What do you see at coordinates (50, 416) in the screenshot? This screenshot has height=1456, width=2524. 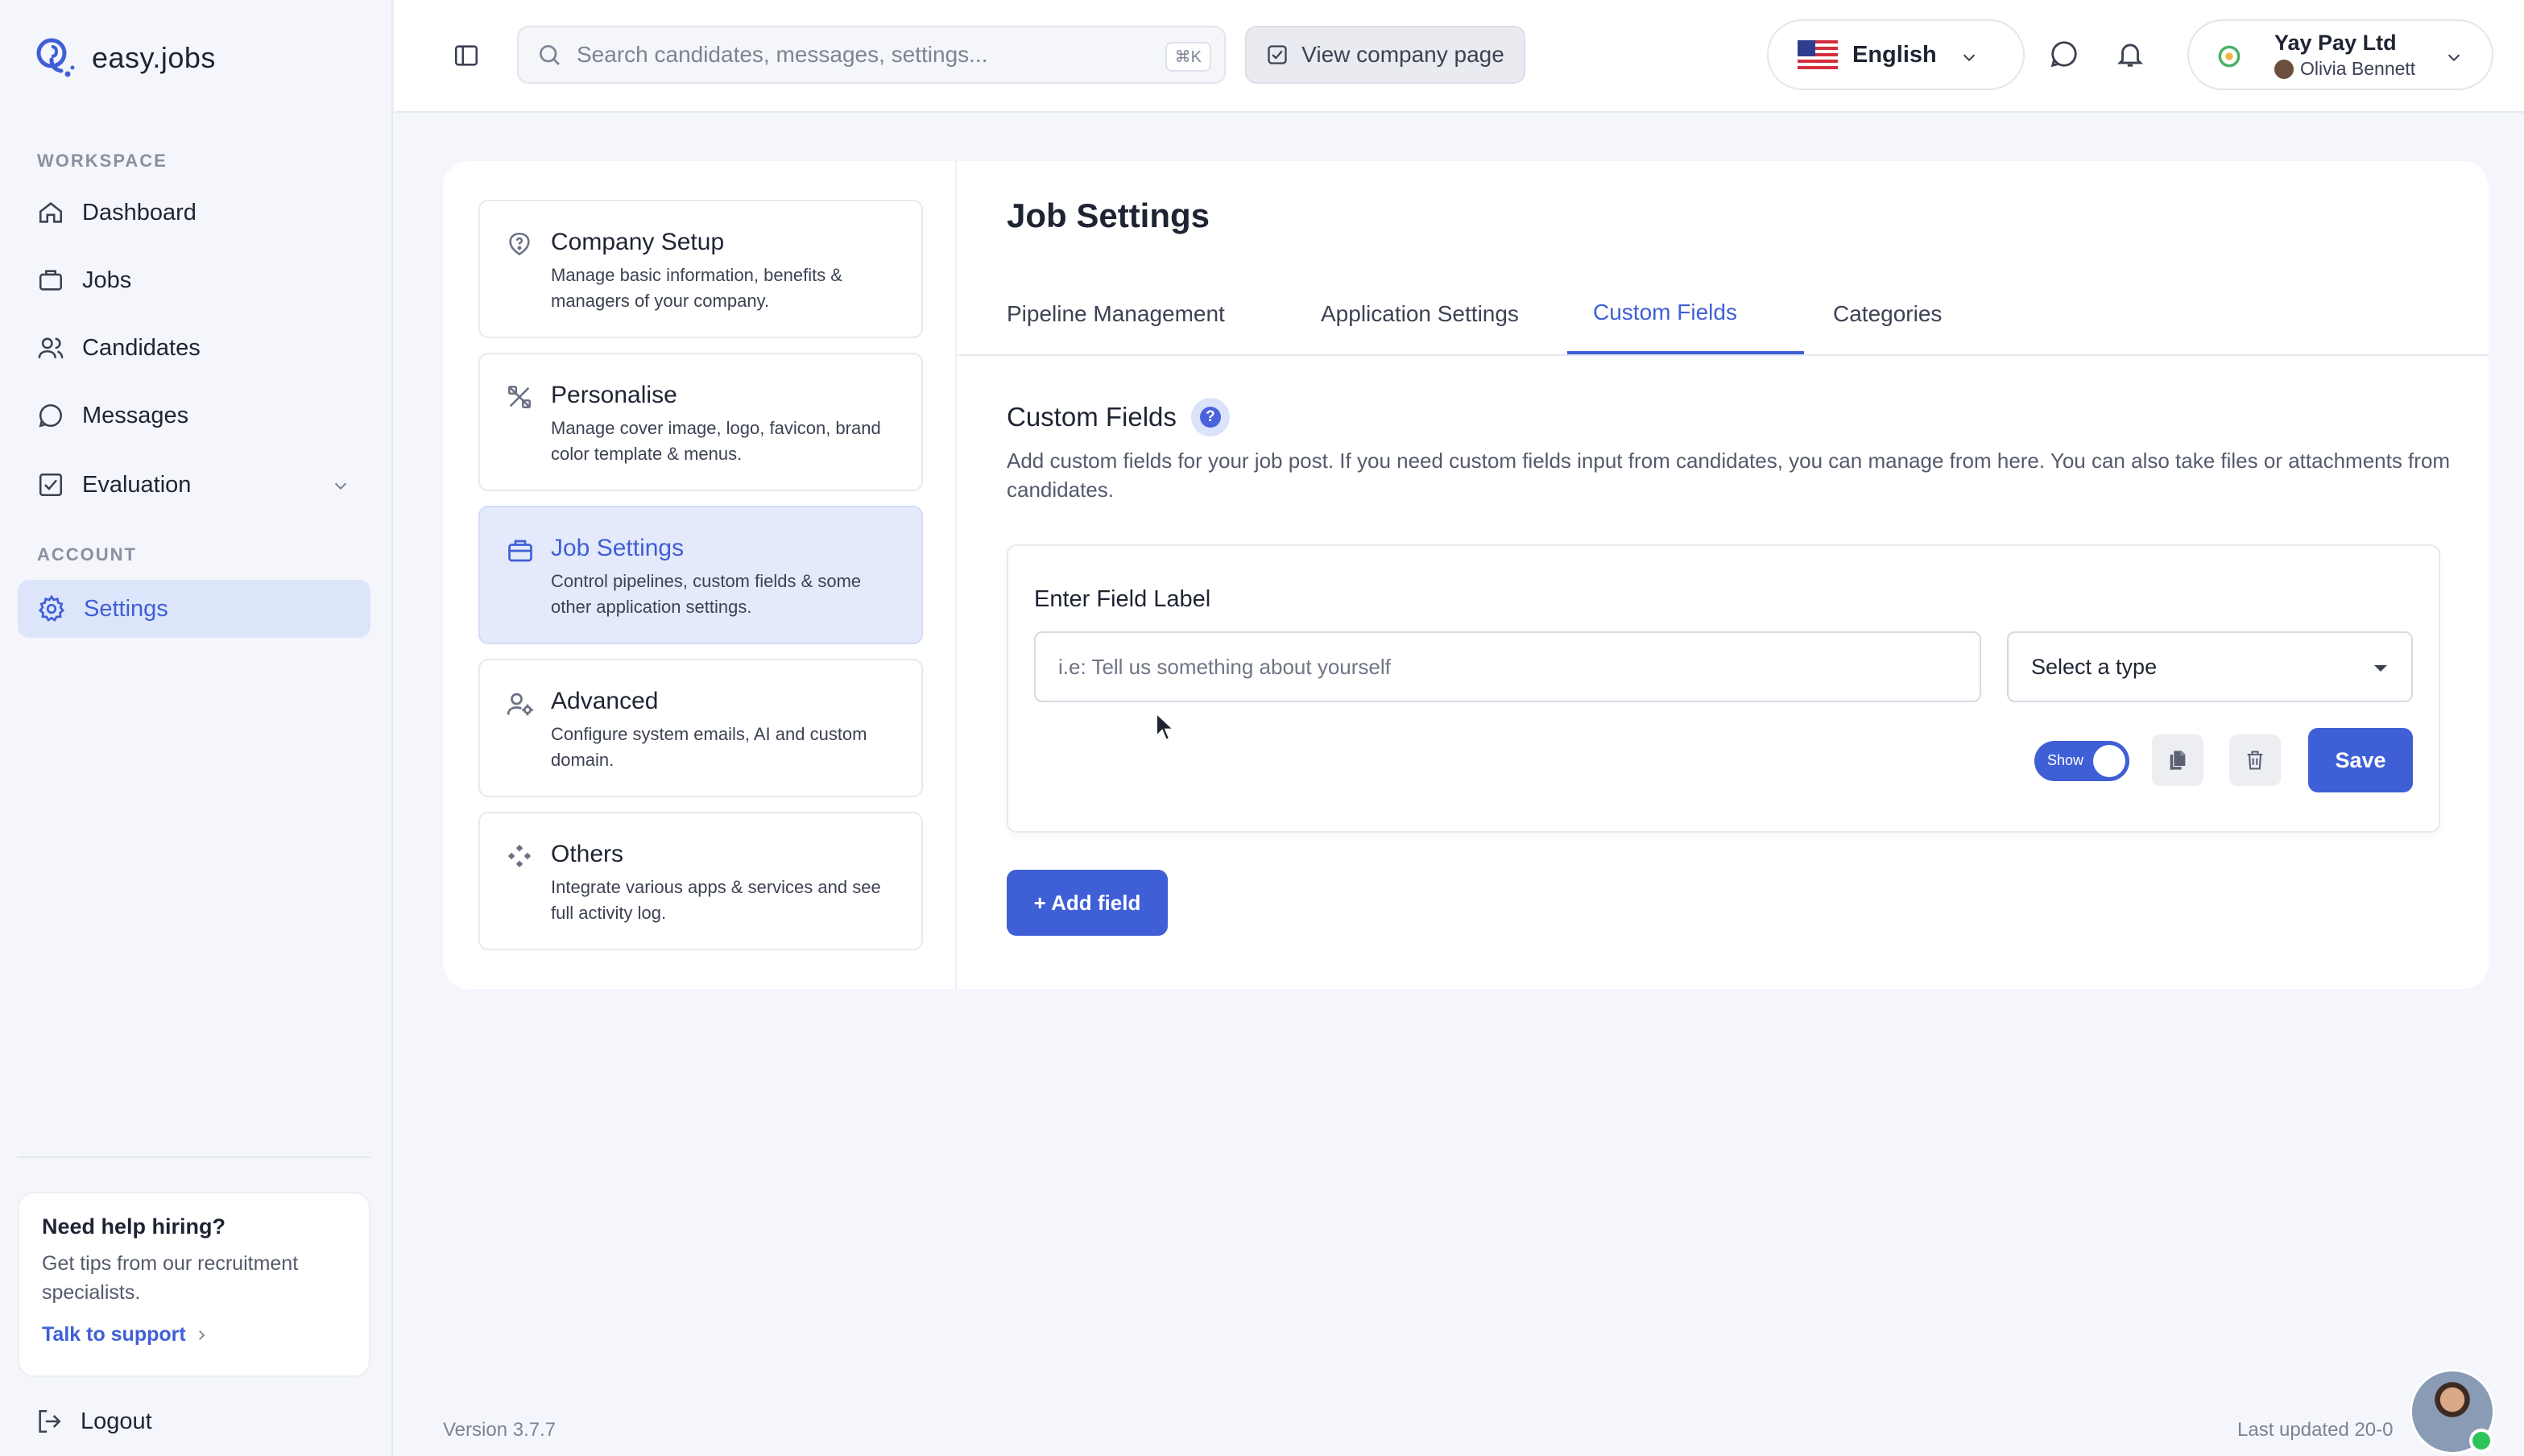 I see `message-icon` at bounding box center [50, 416].